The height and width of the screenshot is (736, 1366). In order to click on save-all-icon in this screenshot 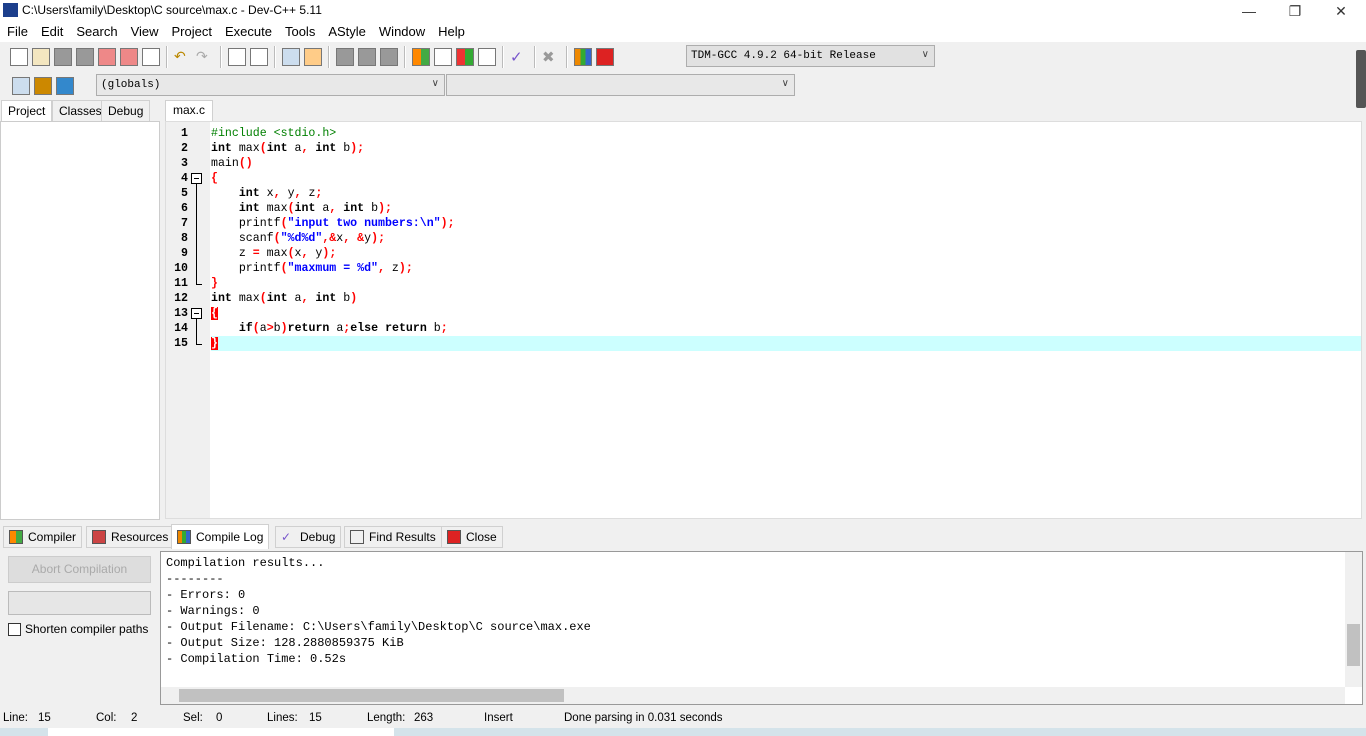, I will do `click(85, 57)`.